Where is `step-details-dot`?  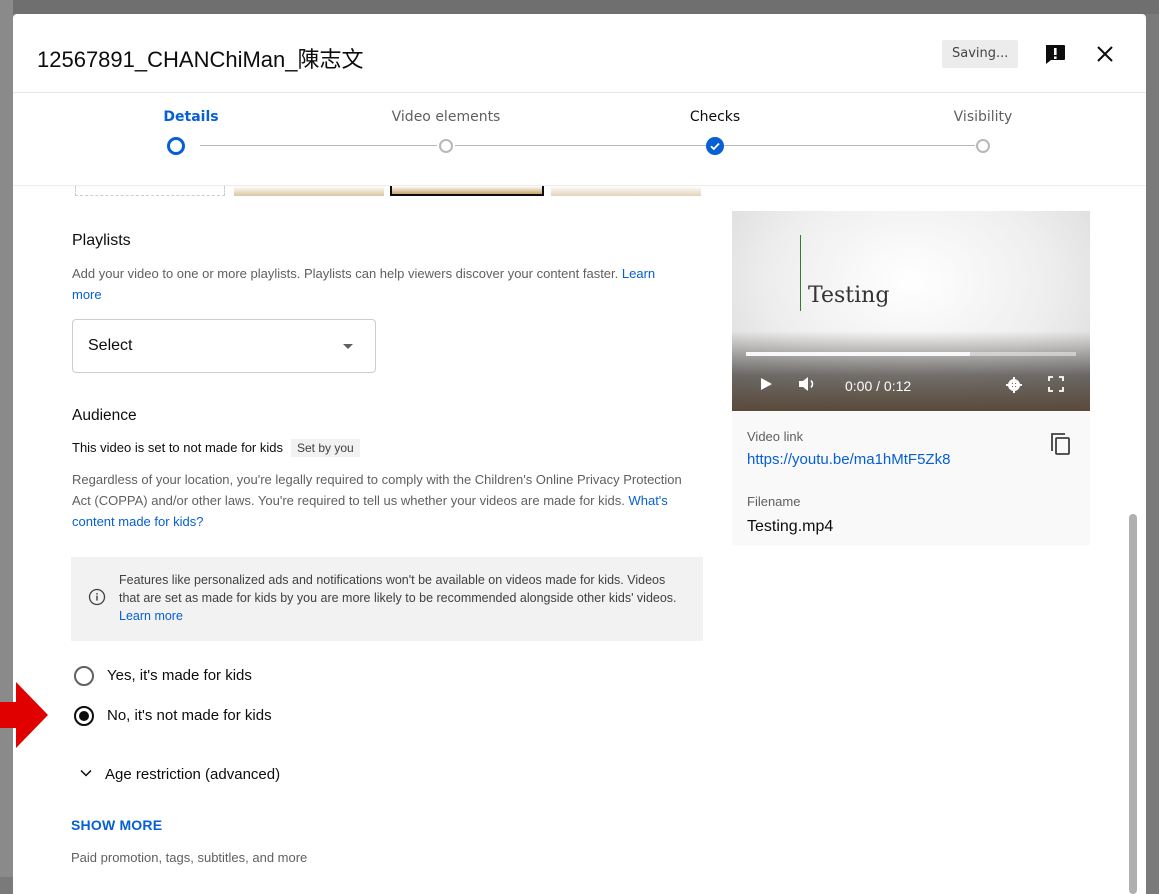
step-details-dot is located at coordinates (176, 146).